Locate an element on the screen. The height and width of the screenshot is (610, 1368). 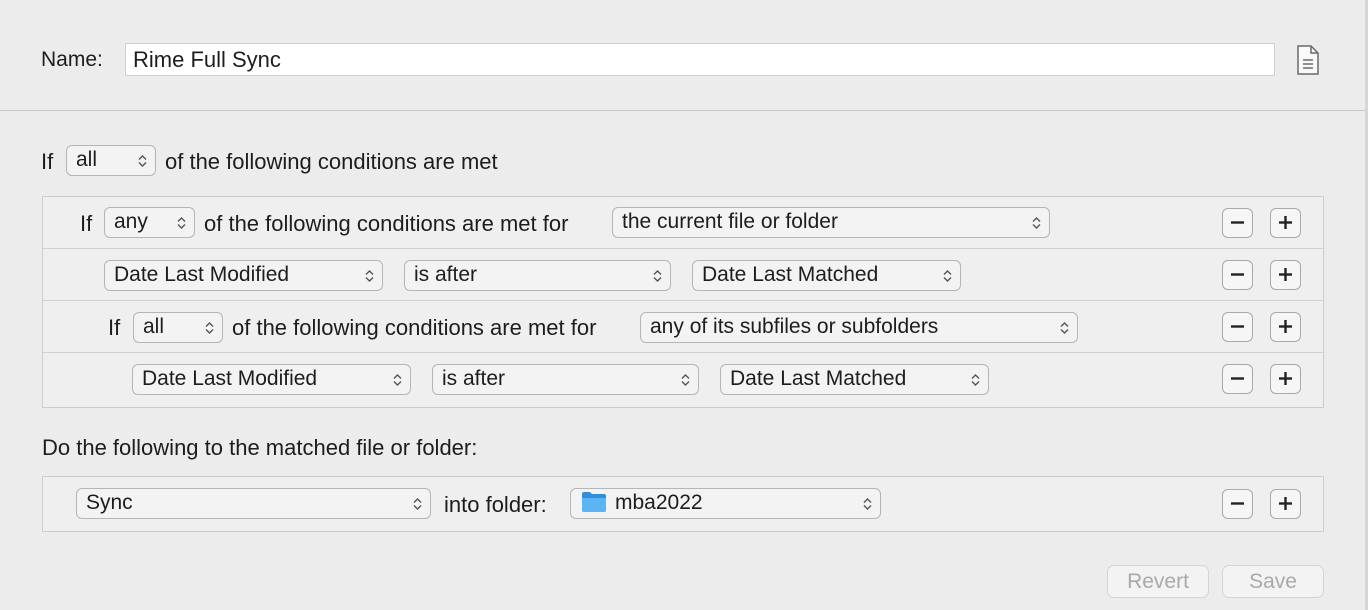
cond1-value-value: Date Last Matched is located at coordinates (790, 274).